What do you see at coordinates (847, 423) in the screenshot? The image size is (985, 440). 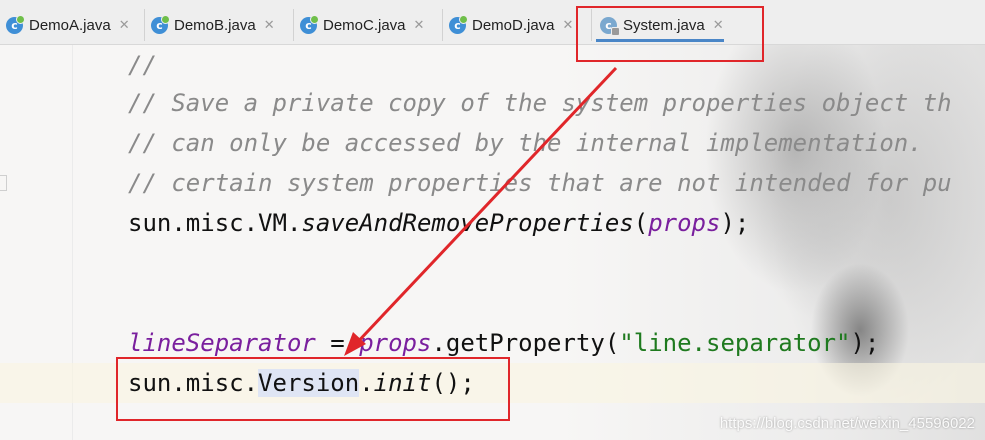 I see `watermark: https://blog.csdn.net/weixin_45596022` at bounding box center [847, 423].